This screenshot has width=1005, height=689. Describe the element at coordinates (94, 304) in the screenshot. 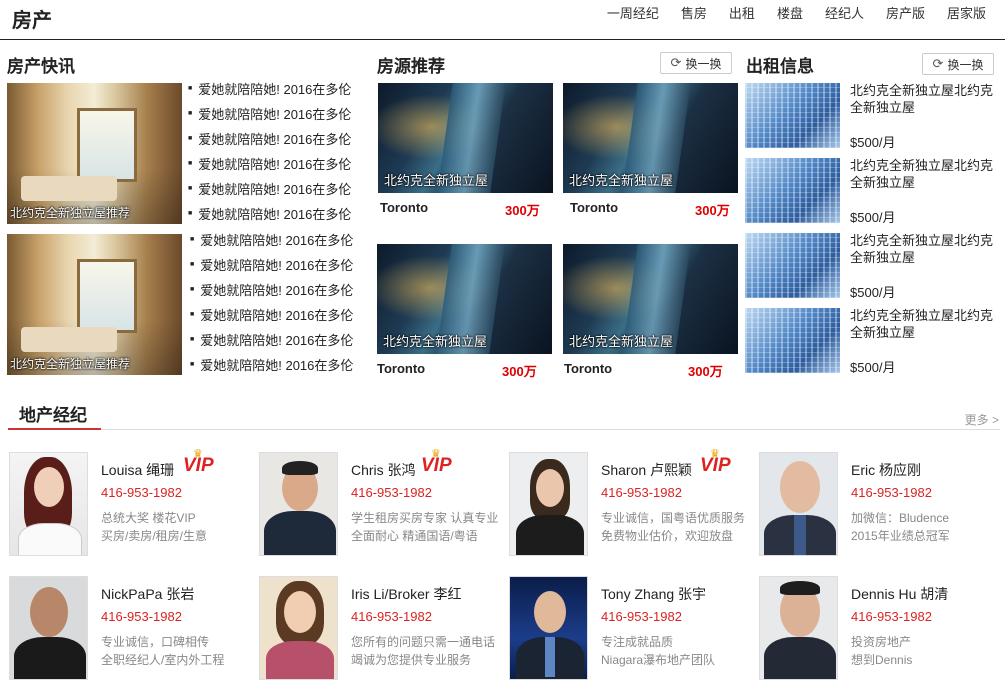

I see `news-image-2: 北约克全新独立屋推荐` at that location.